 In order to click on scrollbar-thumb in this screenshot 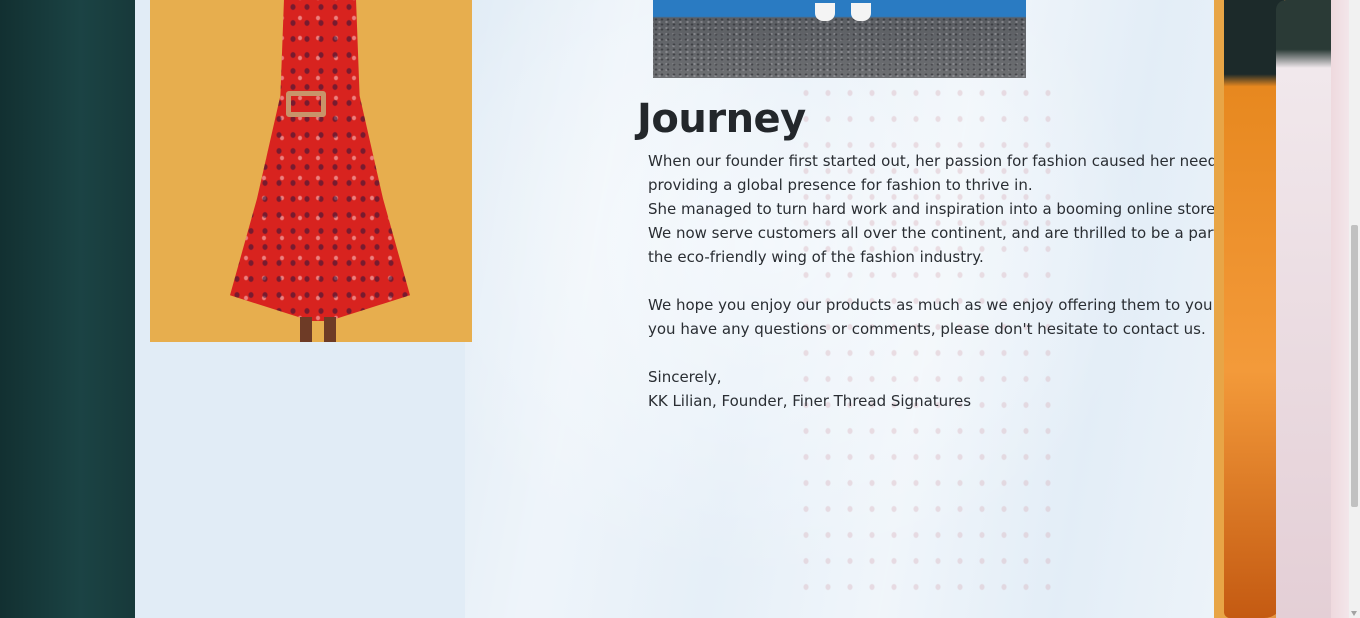, I will do `click(1354, 366)`.